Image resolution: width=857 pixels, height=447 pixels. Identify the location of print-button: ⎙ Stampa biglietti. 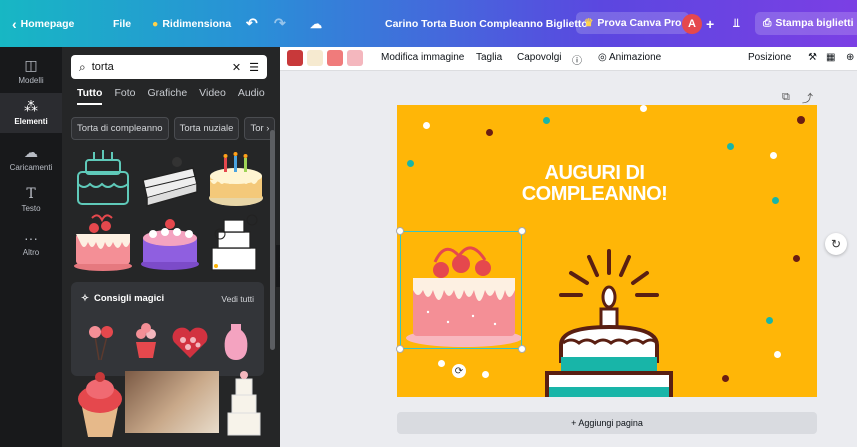
(806, 23).